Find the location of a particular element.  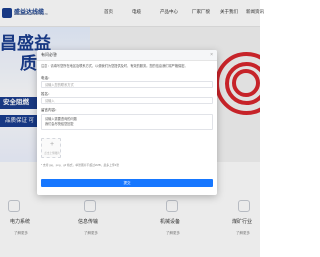

message-textarea: 请输入需要咨询的问题 我们会尽快给您回复 is located at coordinates (127, 122).